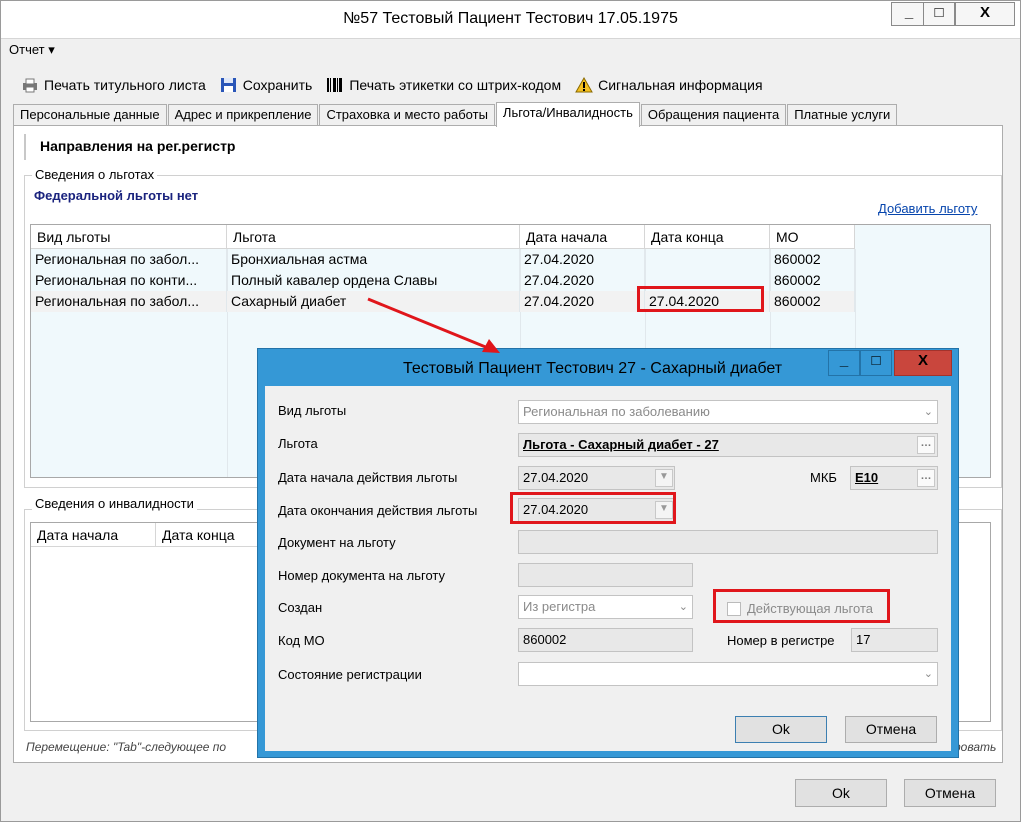 The height and width of the screenshot is (822, 1021). Describe the element at coordinates (593, 508) in the screenshot. I see `highlight-end-date-field` at that location.